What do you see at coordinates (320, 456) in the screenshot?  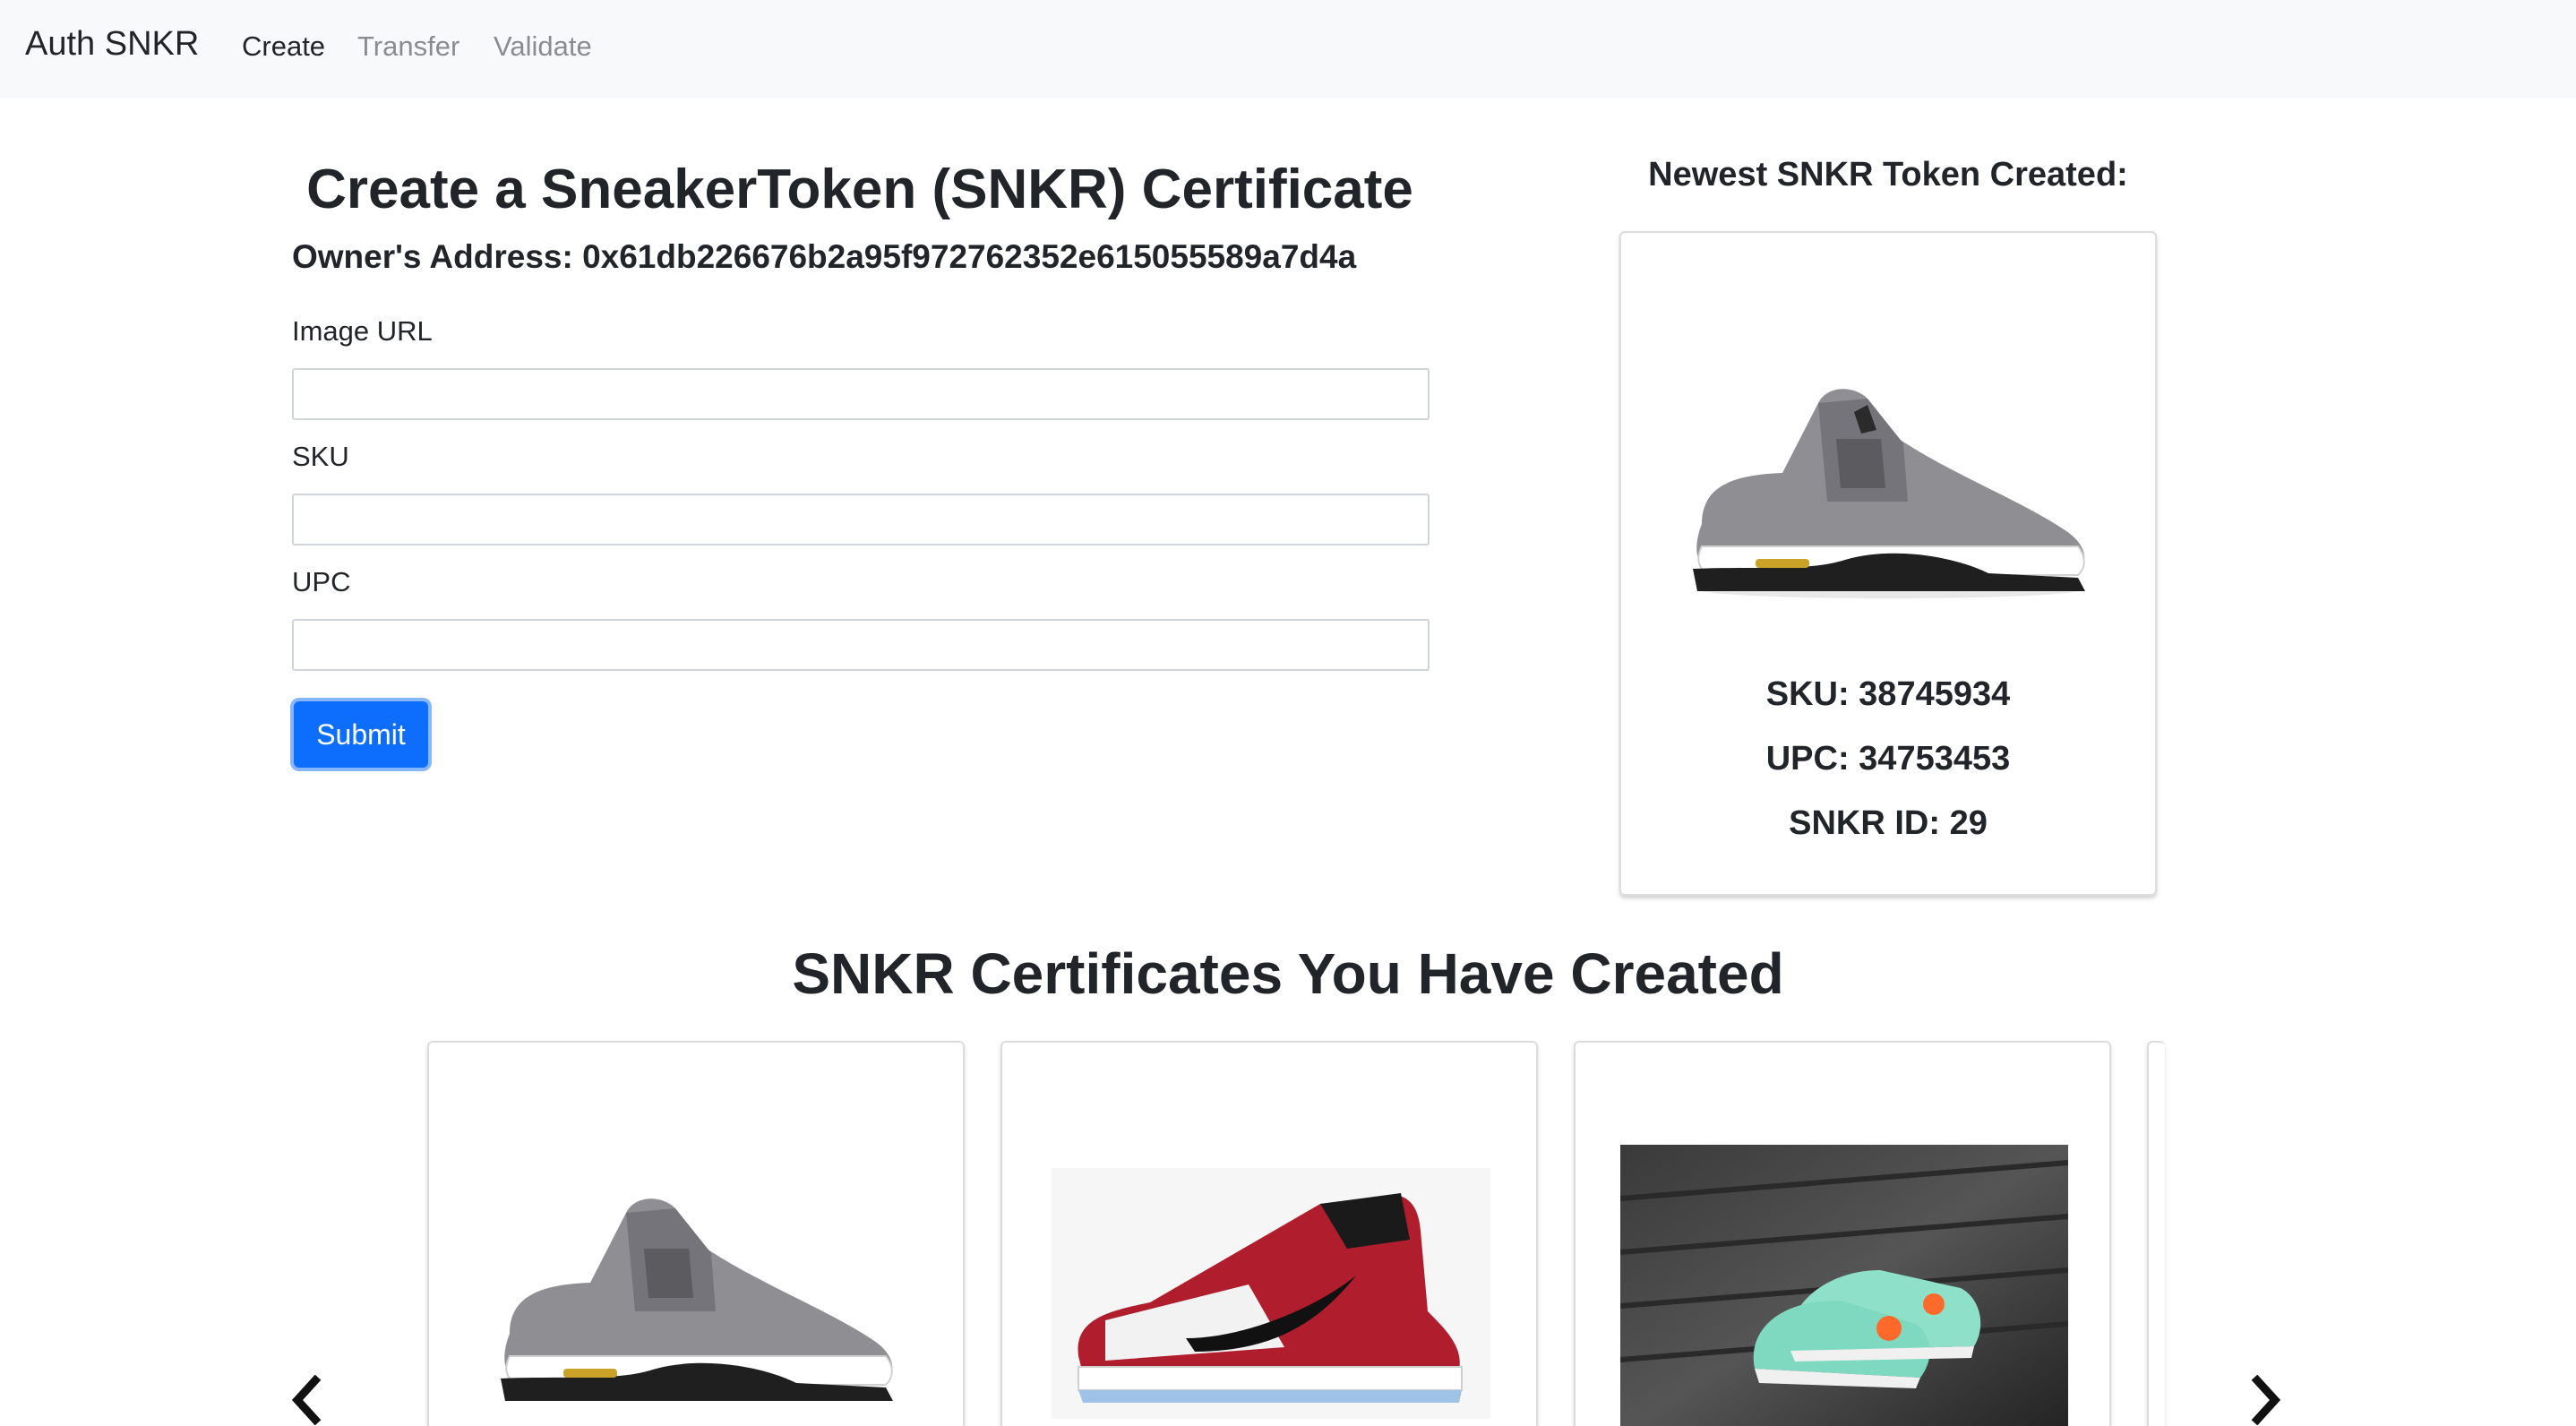 I see `sku-label: SKU` at bounding box center [320, 456].